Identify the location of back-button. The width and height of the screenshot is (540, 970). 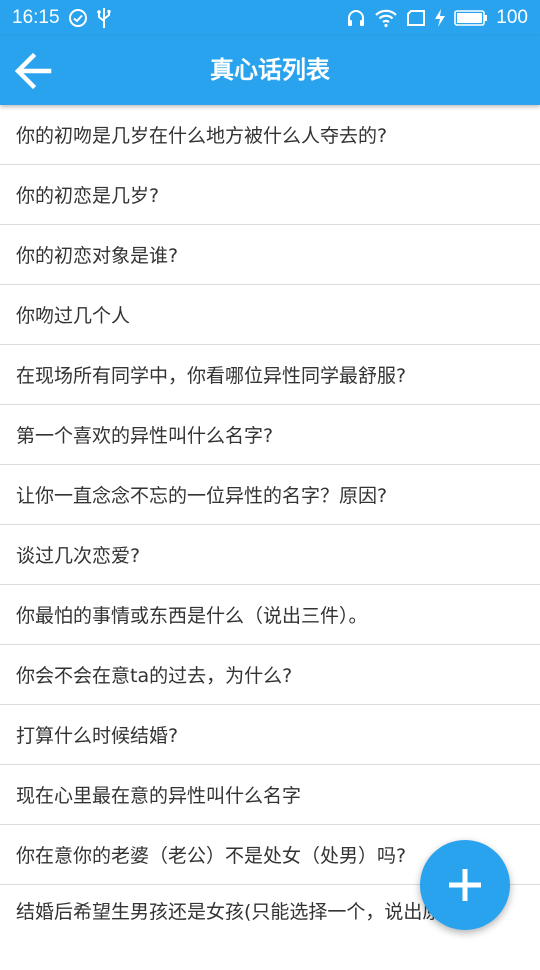
(33, 70).